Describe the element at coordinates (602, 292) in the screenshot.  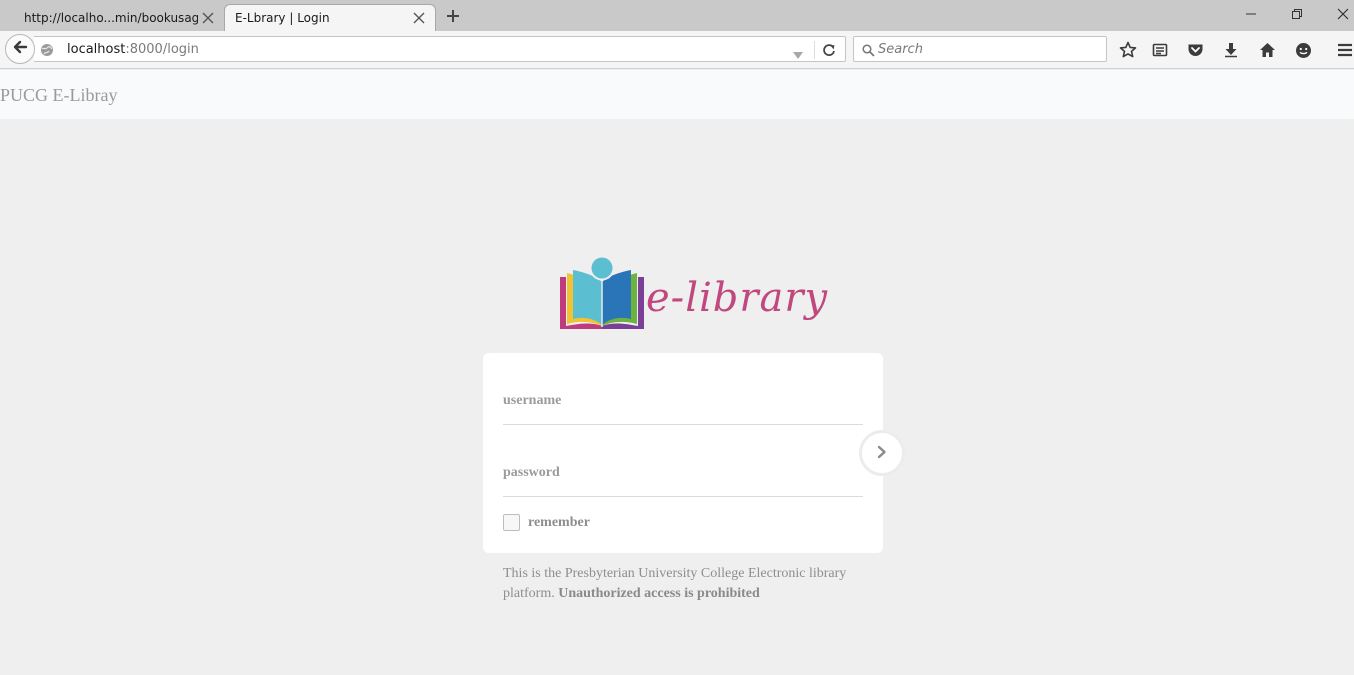
I see `open-book-logo-icon` at that location.